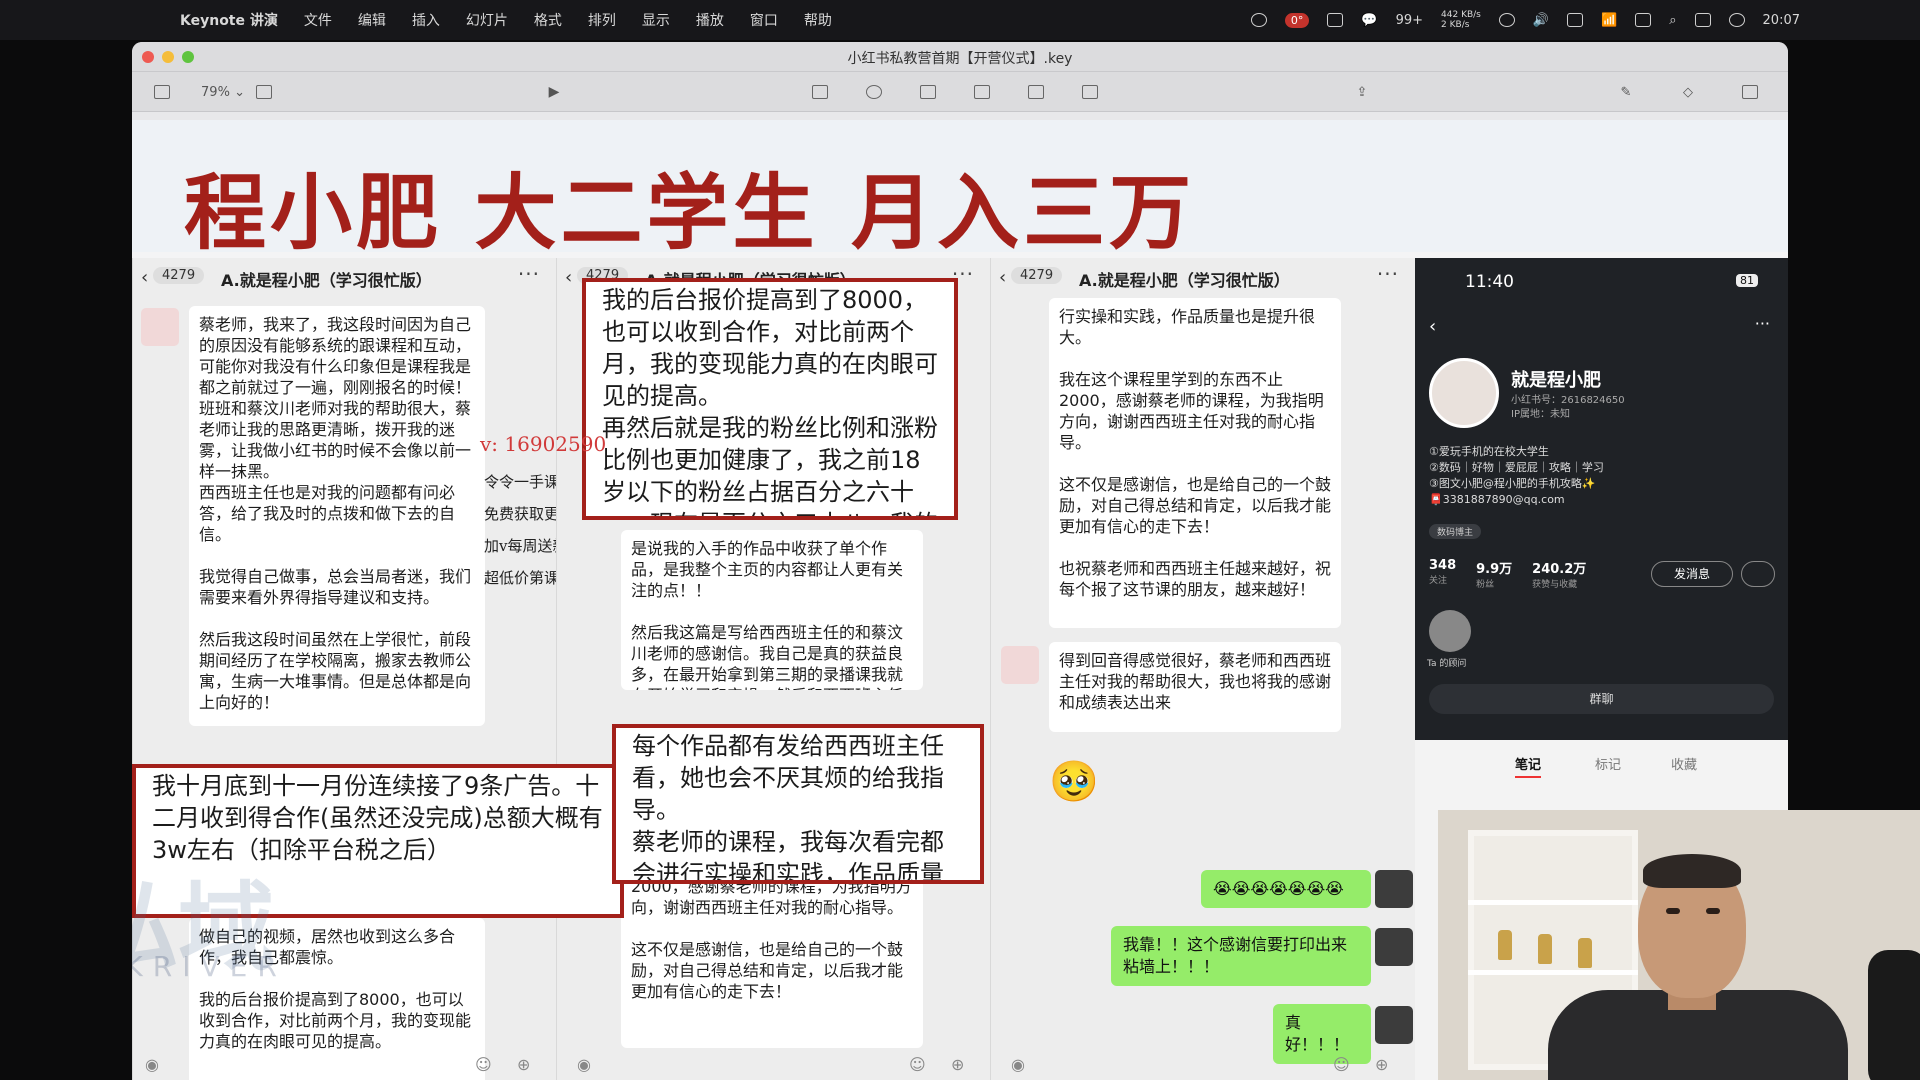 This screenshot has height=1080, width=1920. Describe the element at coordinates (162, 92) in the screenshot. I see `sidebar-toggle-icon` at that location.